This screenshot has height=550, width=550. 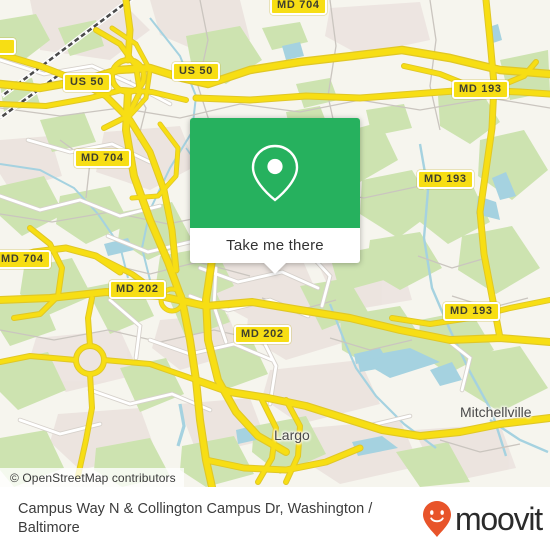 I want to click on map-pin-icon, so click(x=275, y=173).